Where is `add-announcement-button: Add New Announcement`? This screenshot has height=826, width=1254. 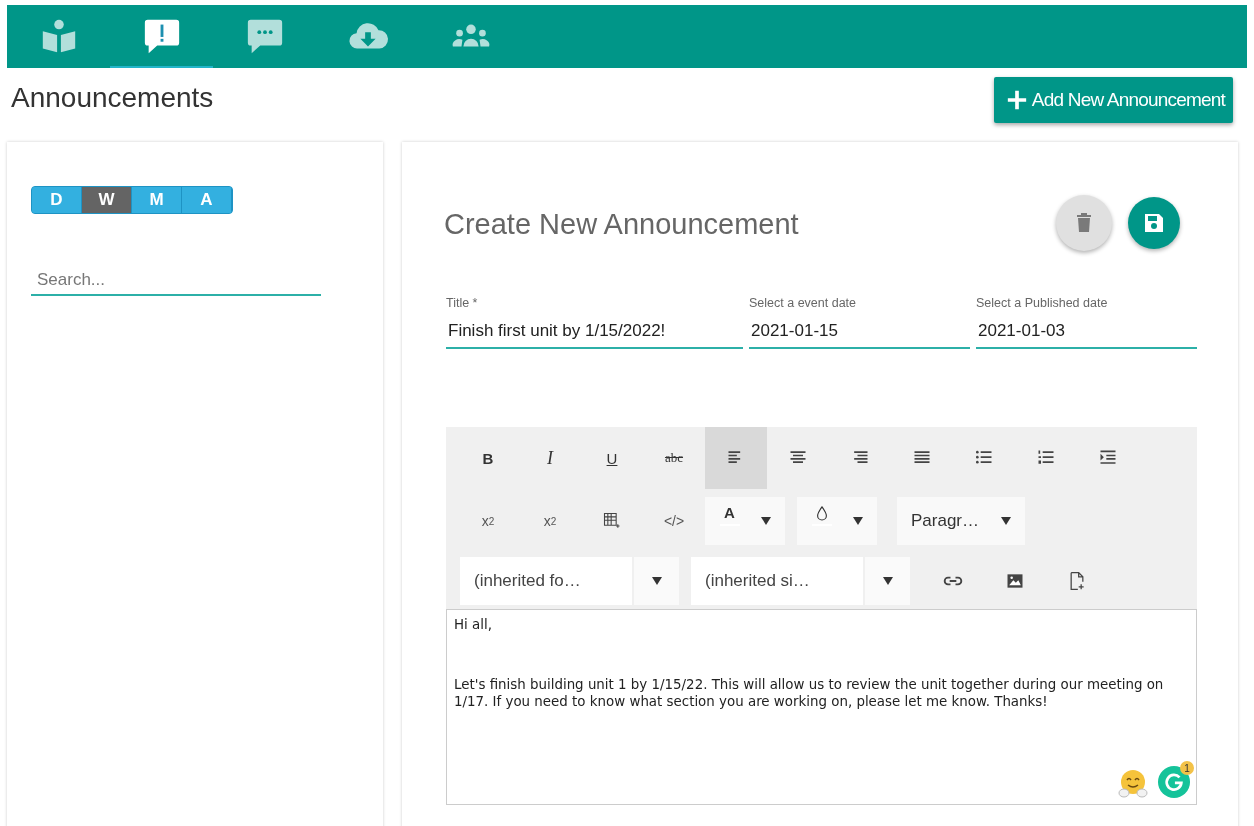 add-announcement-button: Add New Announcement is located at coordinates (1113, 100).